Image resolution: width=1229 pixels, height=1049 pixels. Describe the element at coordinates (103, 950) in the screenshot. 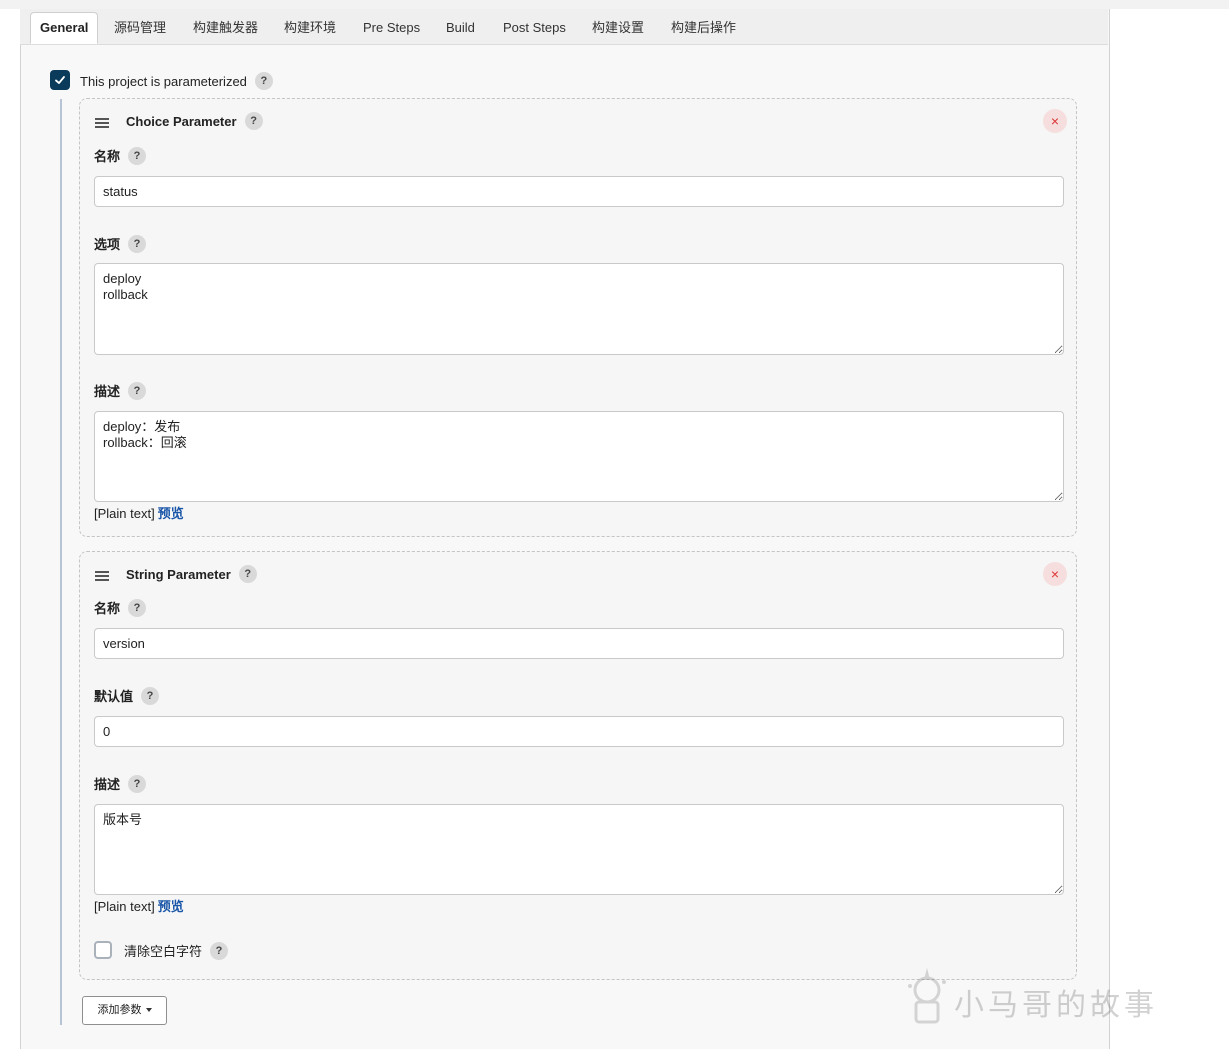

I see `trim-checkbox` at that location.